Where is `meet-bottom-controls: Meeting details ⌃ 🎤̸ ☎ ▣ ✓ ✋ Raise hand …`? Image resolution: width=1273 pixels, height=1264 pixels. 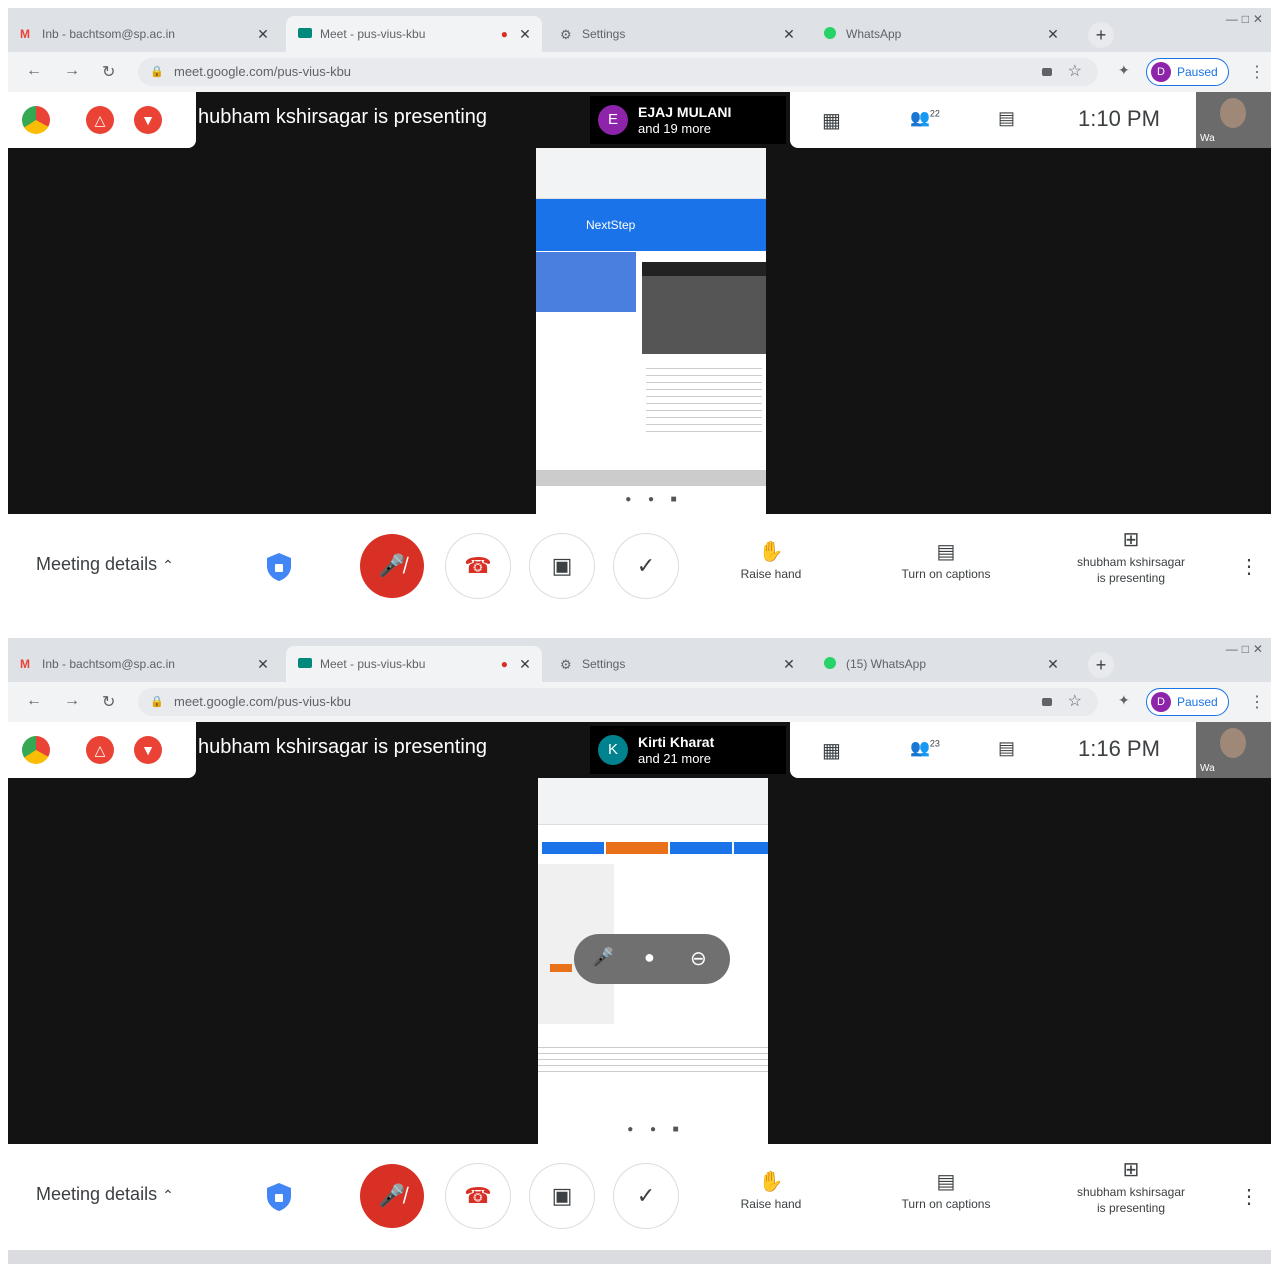 meet-bottom-controls: Meeting details ⌃ 🎤̸ ☎ ▣ ✓ ✋ Raise hand … is located at coordinates (639, 571).